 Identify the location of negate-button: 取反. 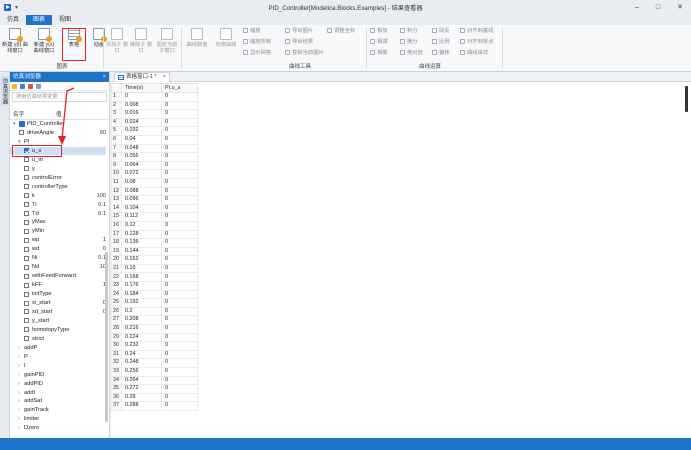
(441, 31).